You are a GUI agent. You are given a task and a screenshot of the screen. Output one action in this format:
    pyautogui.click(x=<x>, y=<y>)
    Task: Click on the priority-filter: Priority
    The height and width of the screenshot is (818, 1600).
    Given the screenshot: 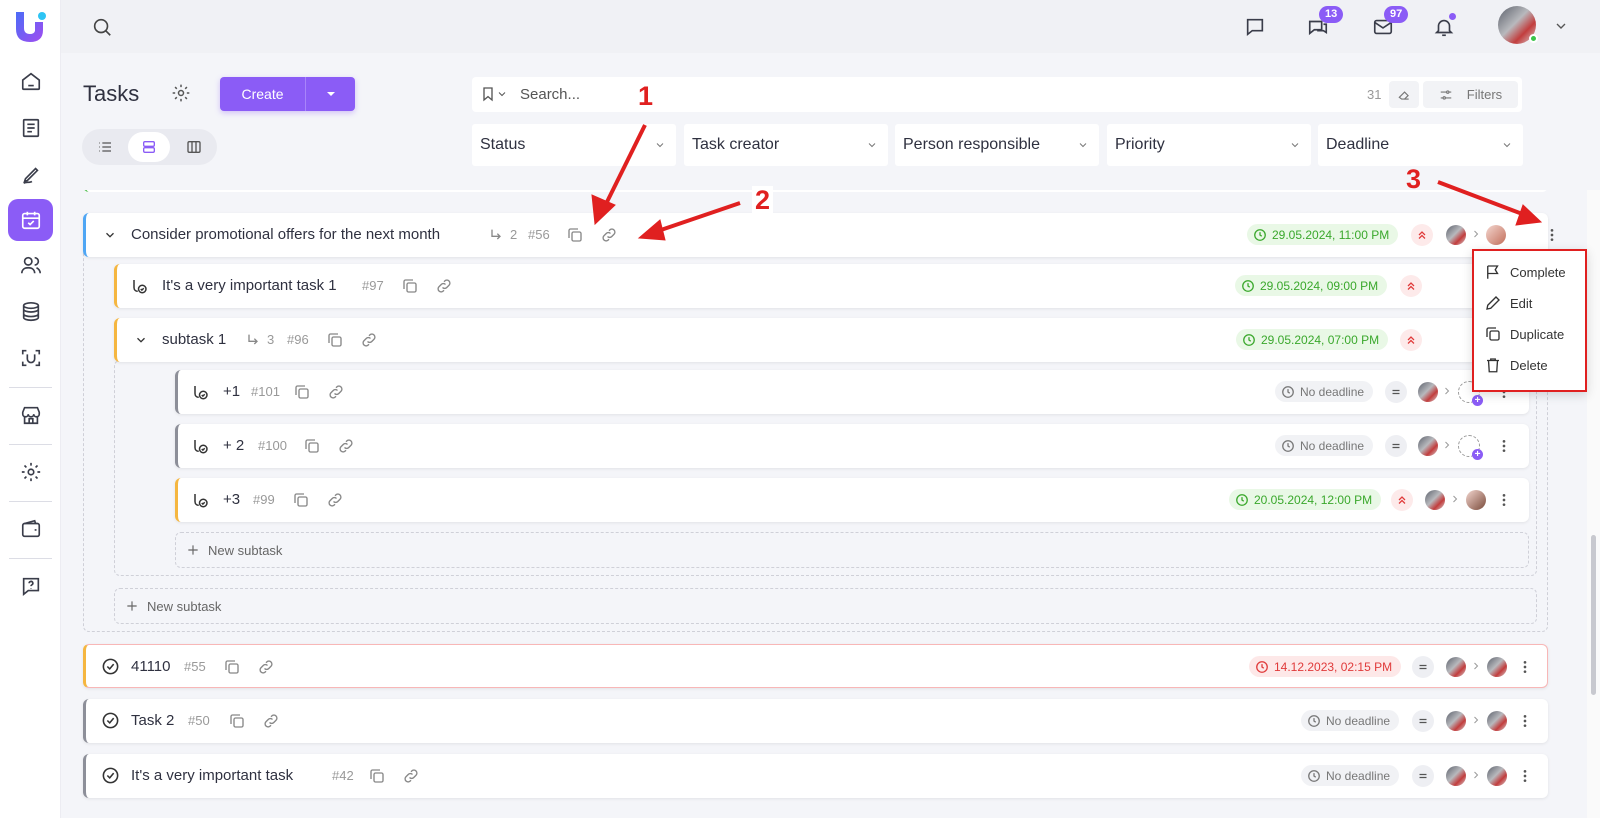 What is the action you would take?
    pyautogui.click(x=1209, y=145)
    